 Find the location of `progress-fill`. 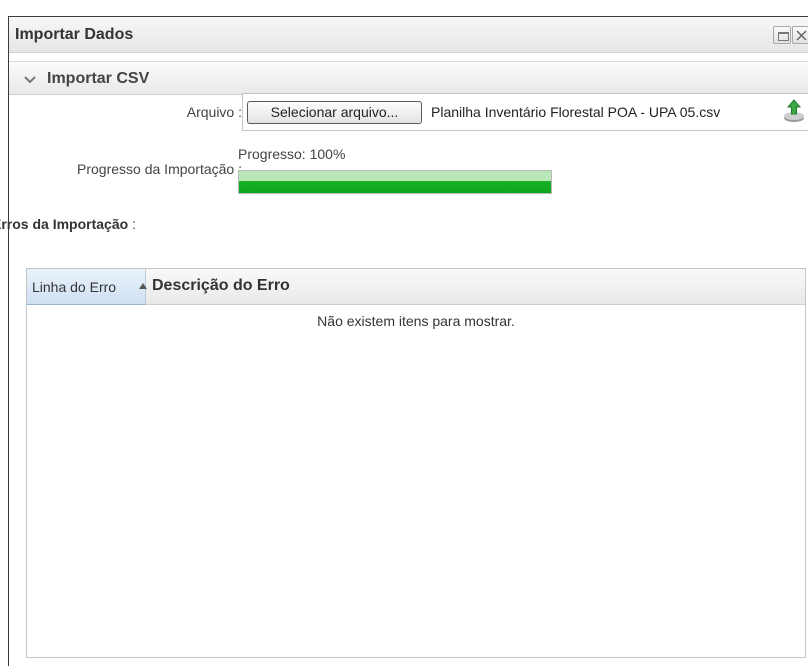

progress-fill is located at coordinates (395, 182).